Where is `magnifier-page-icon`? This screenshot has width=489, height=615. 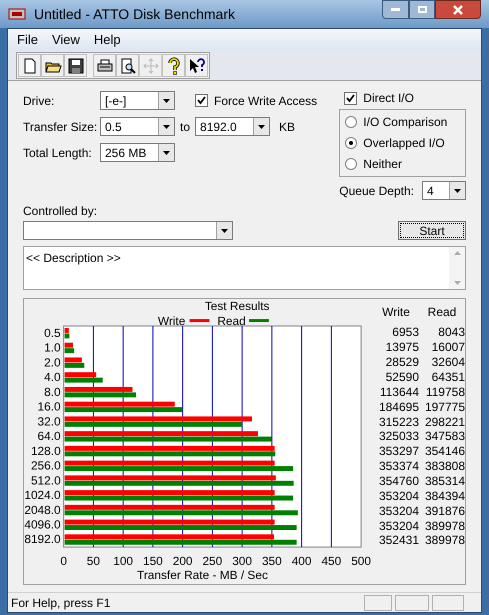
magnifier-page-icon is located at coordinates (127, 65).